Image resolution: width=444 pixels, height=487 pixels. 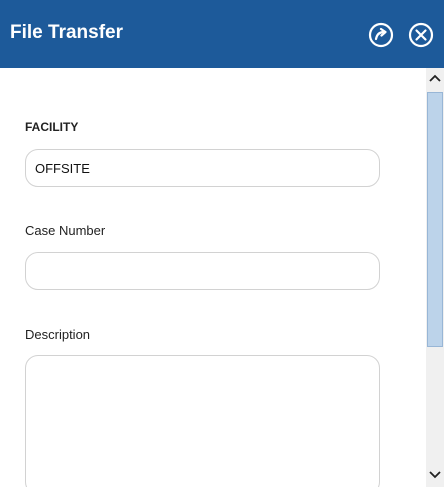 I want to click on title-bar: File Transfer, so click(x=222, y=34).